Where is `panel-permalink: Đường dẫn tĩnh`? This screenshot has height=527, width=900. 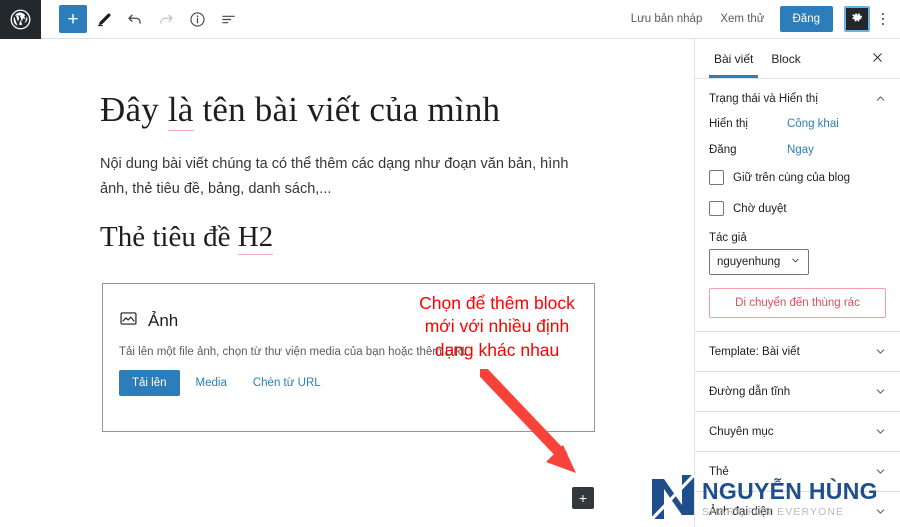
panel-permalink: Đường dẫn tĩnh is located at coordinates (797, 392).